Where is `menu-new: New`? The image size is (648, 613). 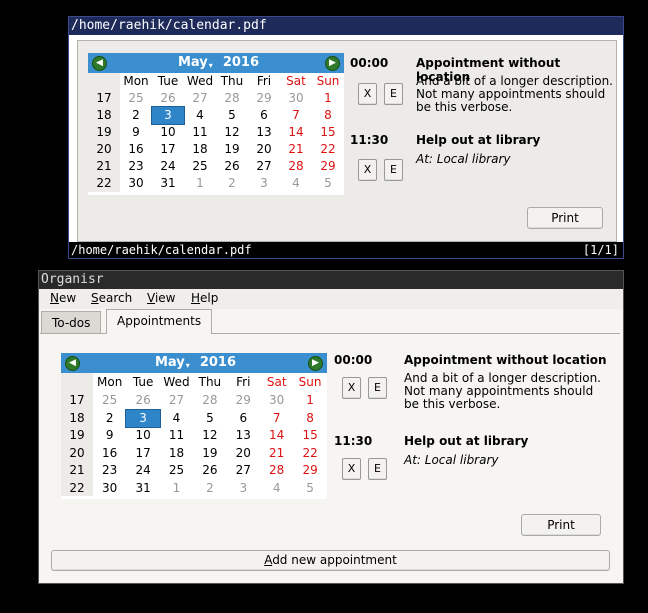
menu-new: New is located at coordinates (63, 298).